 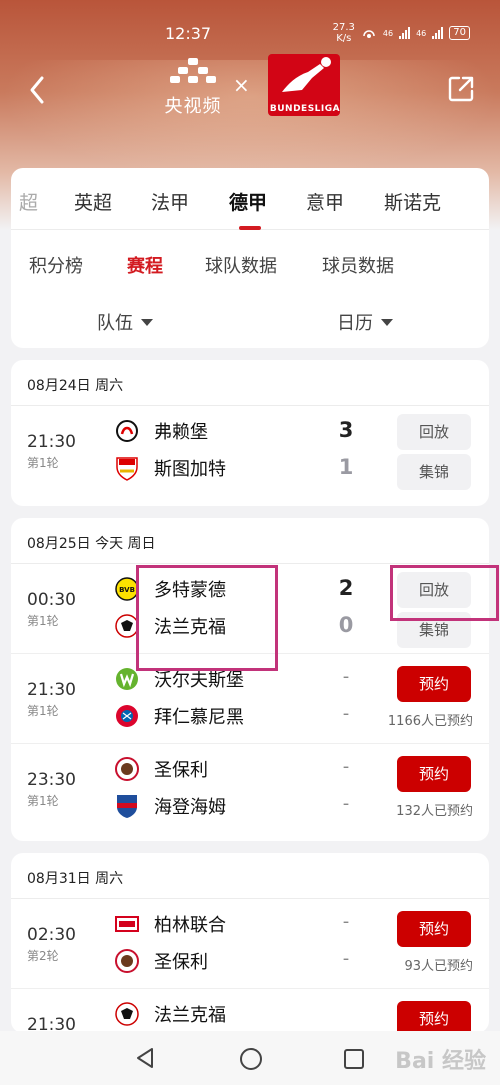 What do you see at coordinates (250, 876) in the screenshot?
I see `day-date: 08月31日 周六` at bounding box center [250, 876].